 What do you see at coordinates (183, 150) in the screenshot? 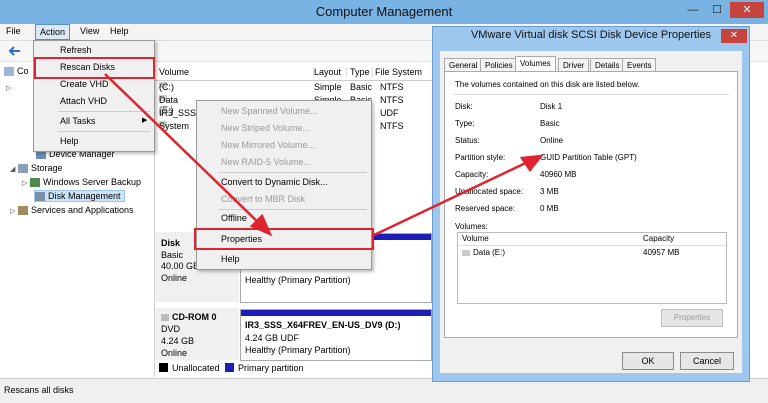
I see `arrow-to-properties` at bounding box center [183, 150].